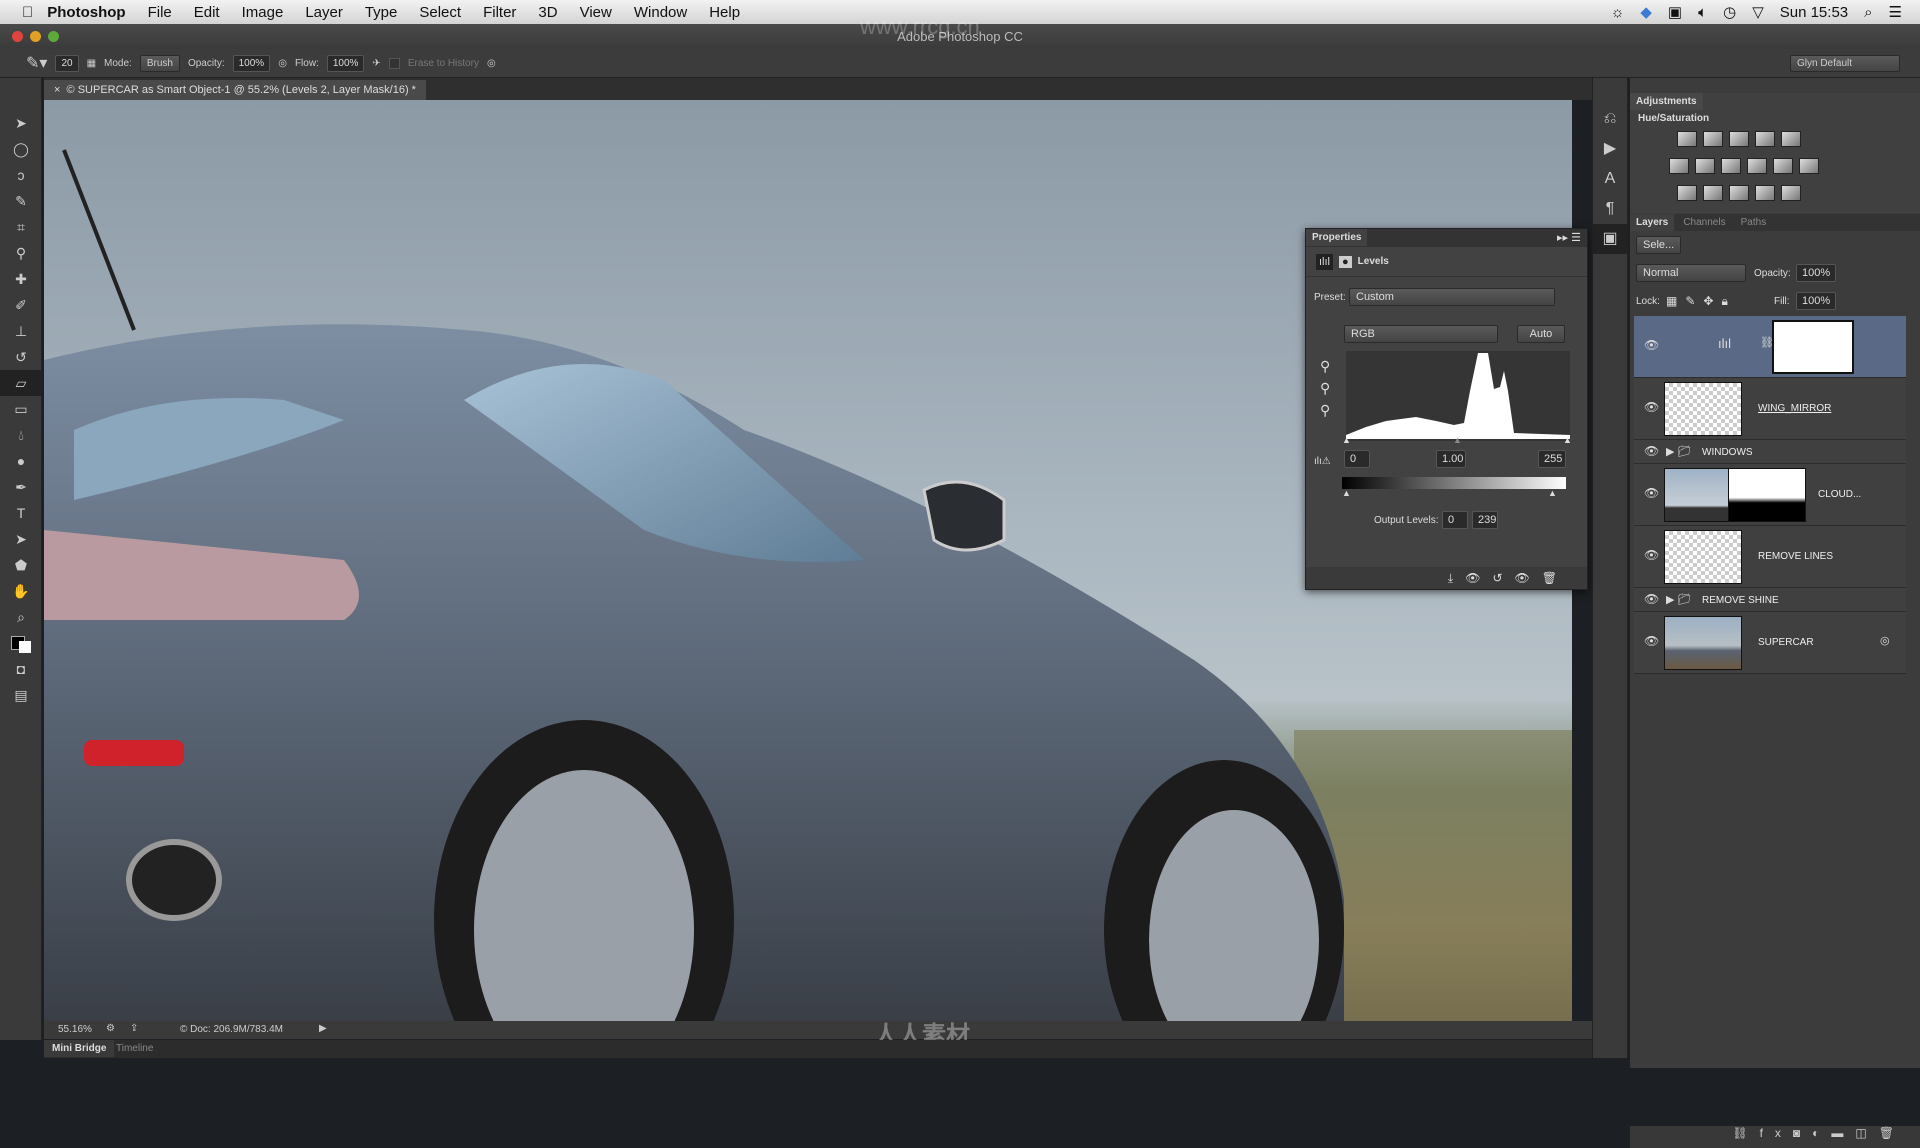  I want to click on input-gamma-slider: ▲, so click(1457, 440).